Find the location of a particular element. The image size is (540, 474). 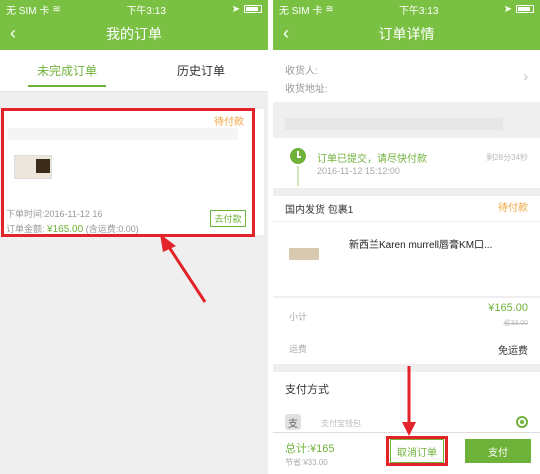

cancel-highlight-box is located at coordinates (417, 451).